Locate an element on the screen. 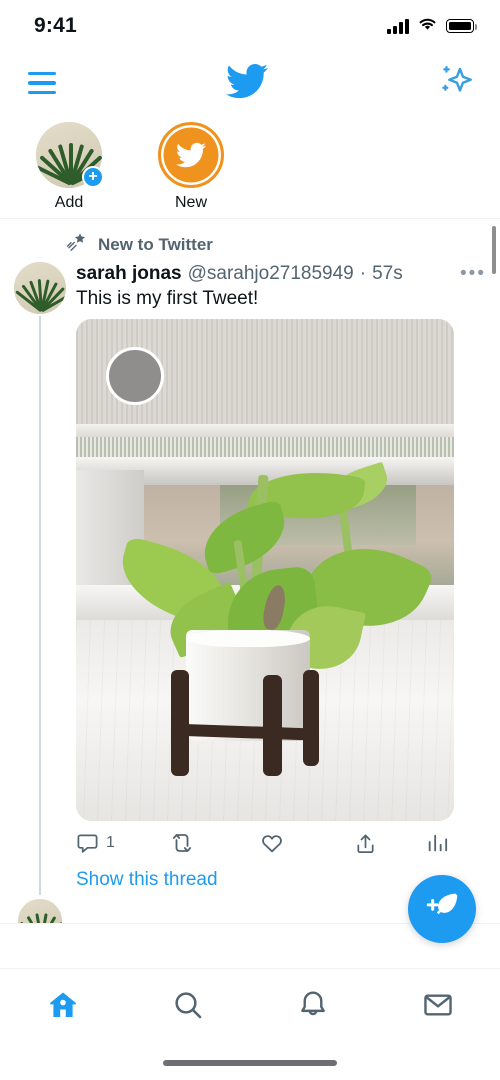 Image resolution: width=500 pixels, height=1080 pixels. sparkle-timeline-settings-icon is located at coordinates (455, 83).